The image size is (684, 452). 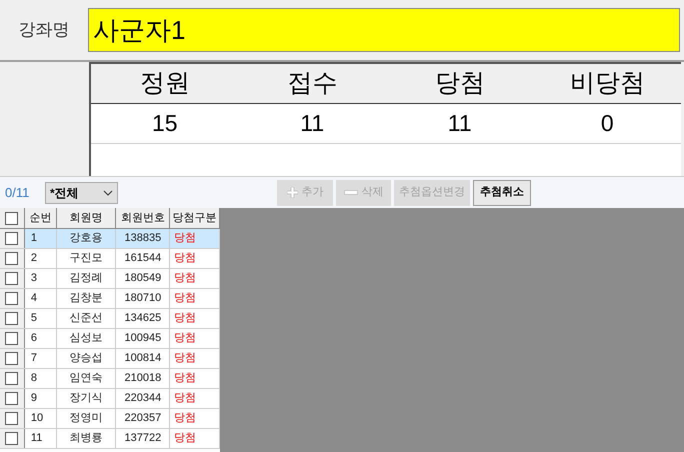 What do you see at coordinates (143, 418) in the screenshot?
I see `table-cell: 220357` at bounding box center [143, 418].